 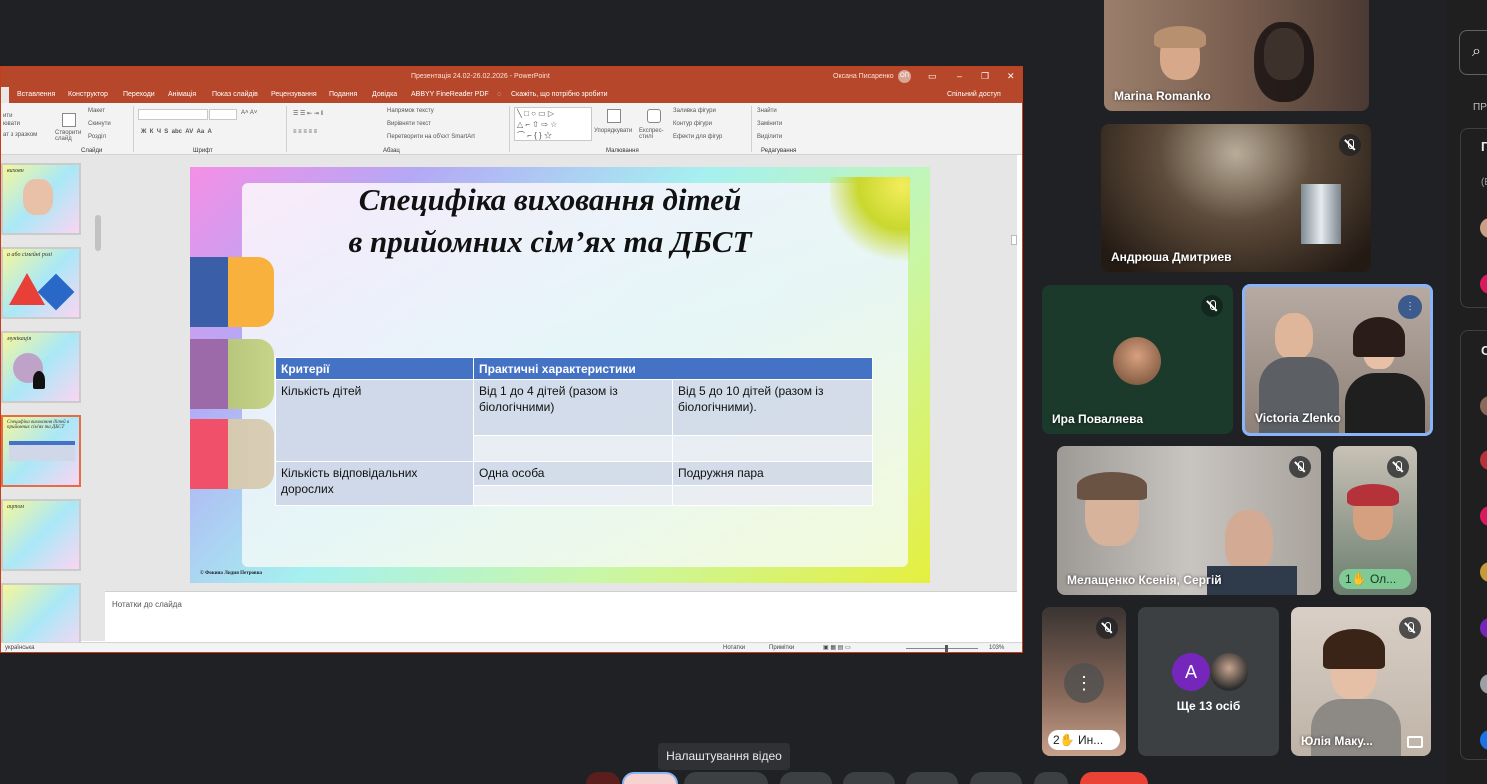 I want to click on tab-abbyy: ABBYY FineReader PDF, so click(x=450, y=94).